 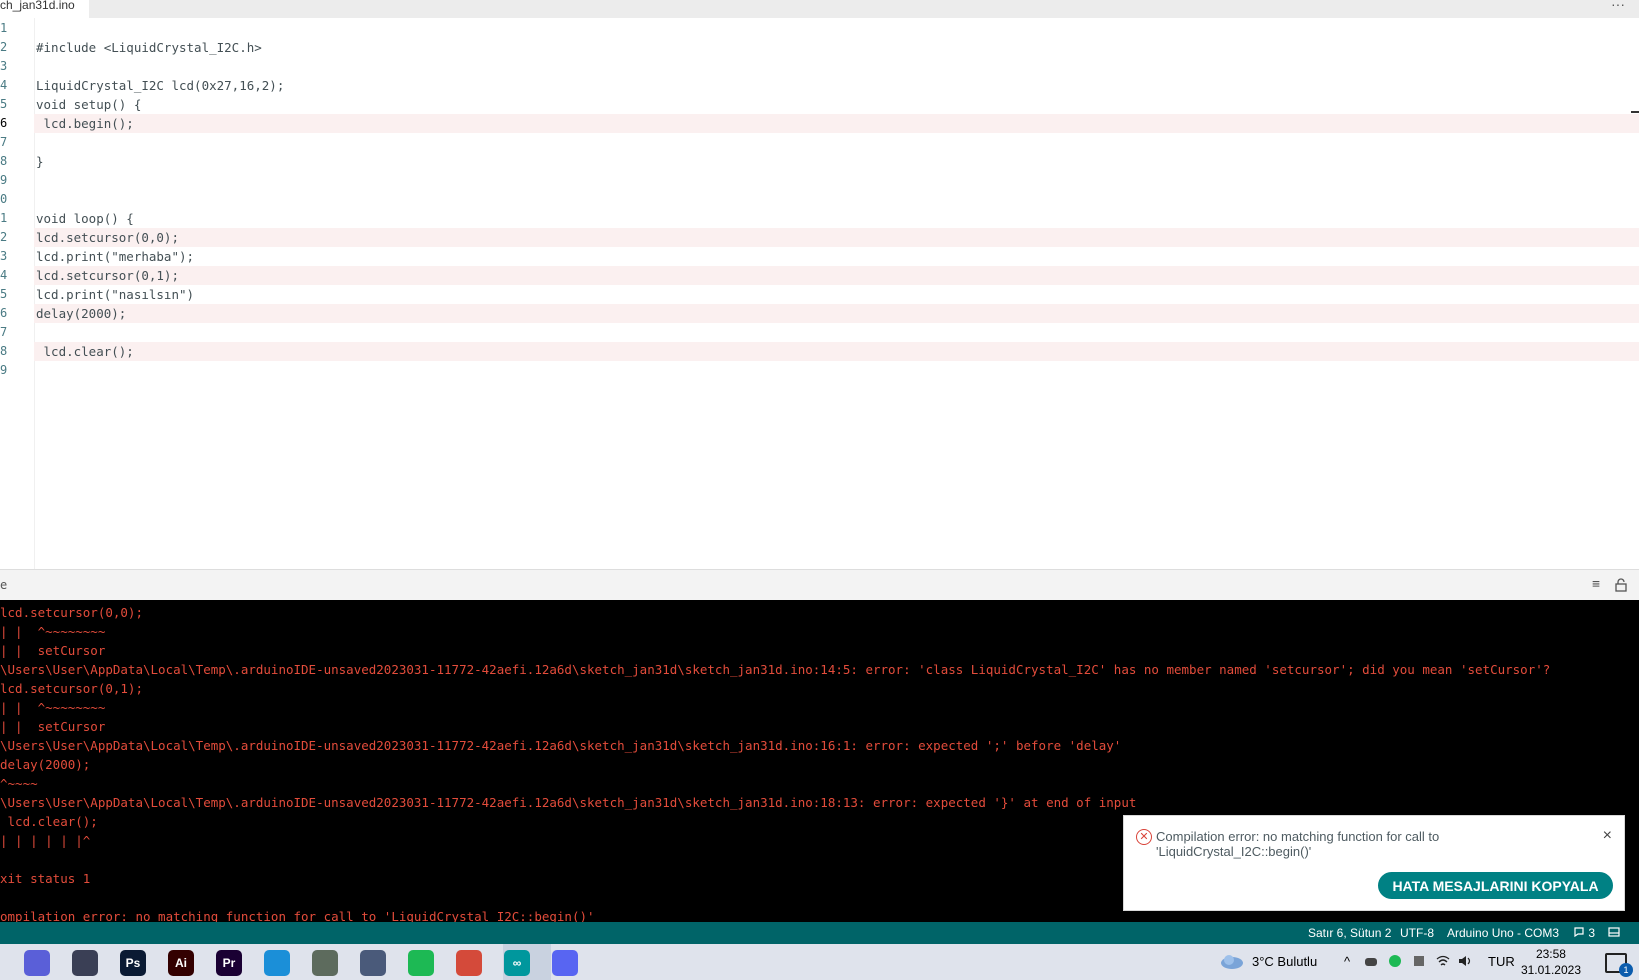 What do you see at coordinates (1550, 954) in the screenshot?
I see `clock-time: 23:58` at bounding box center [1550, 954].